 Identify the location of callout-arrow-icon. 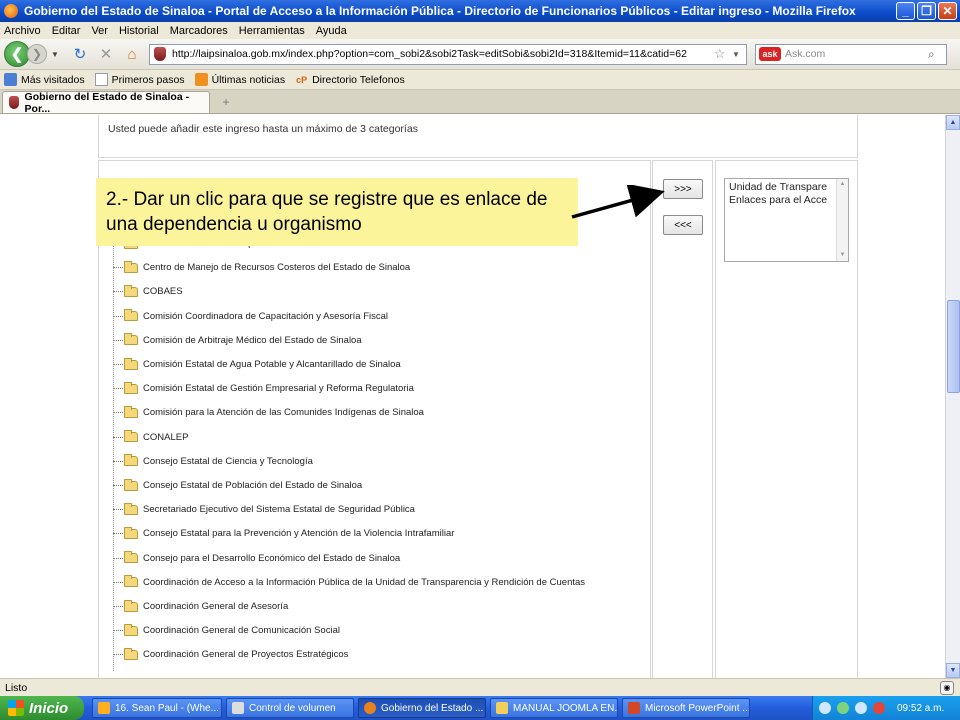
(618, 202).